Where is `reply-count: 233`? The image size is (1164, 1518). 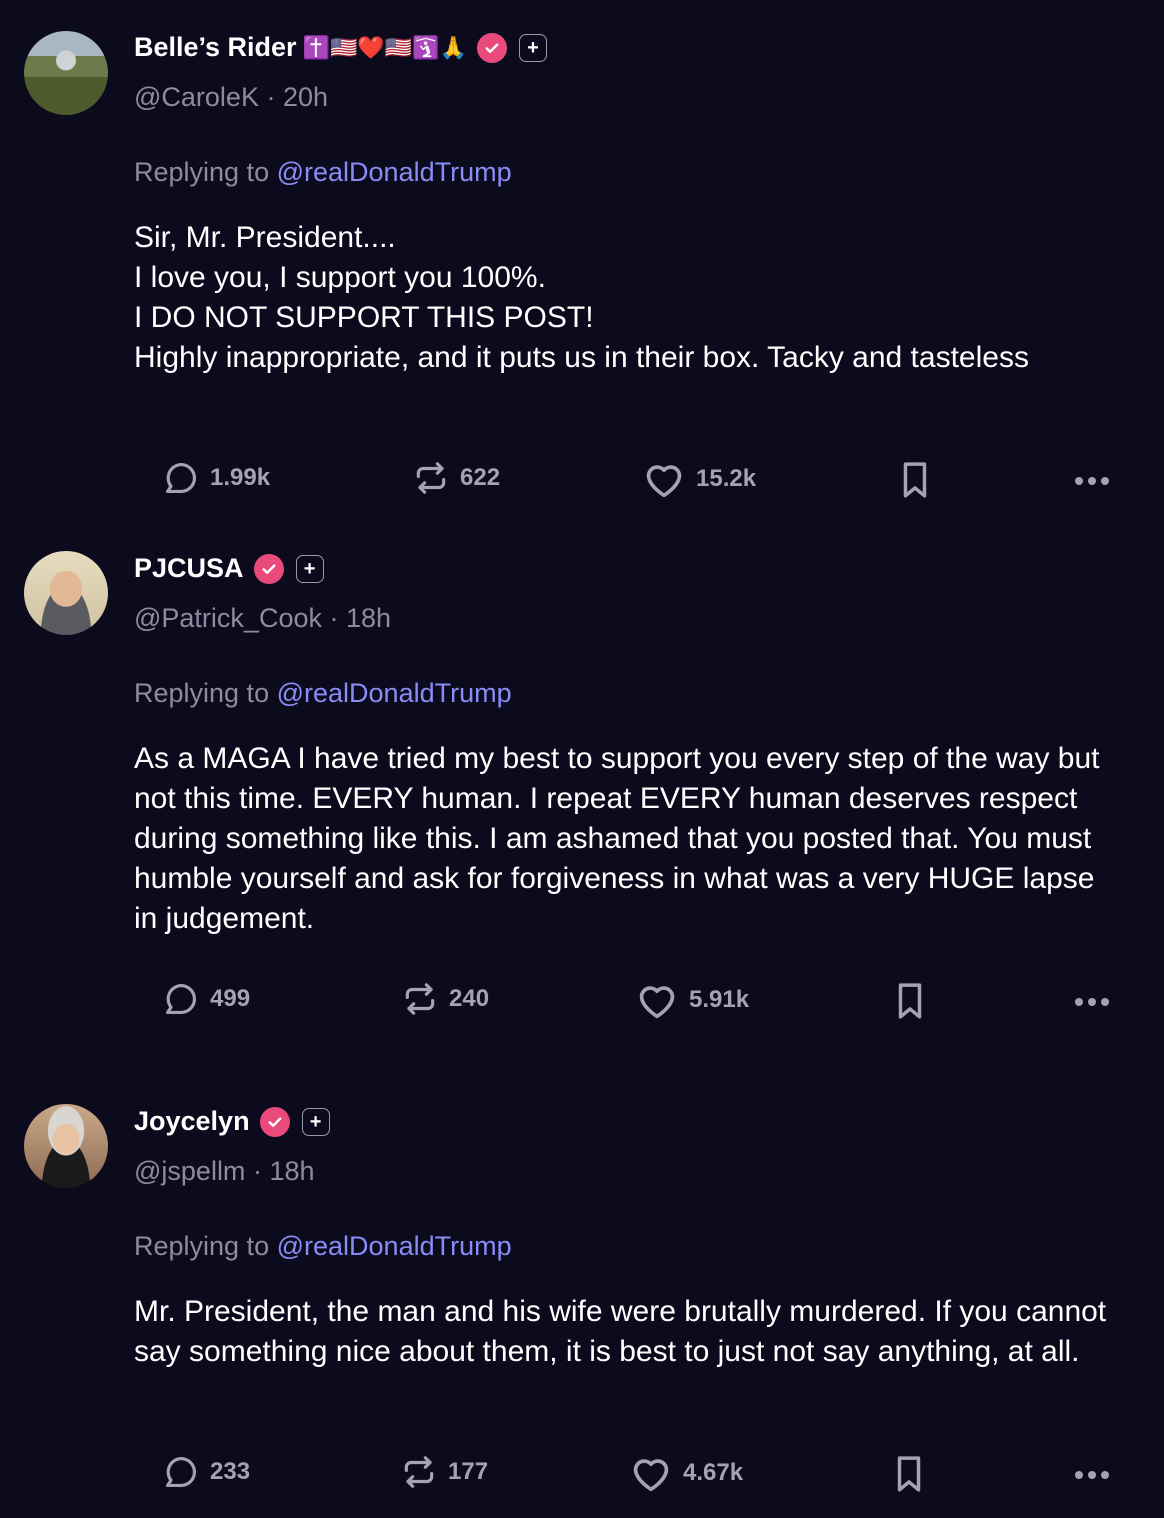
reply-count: 233 is located at coordinates (230, 1471).